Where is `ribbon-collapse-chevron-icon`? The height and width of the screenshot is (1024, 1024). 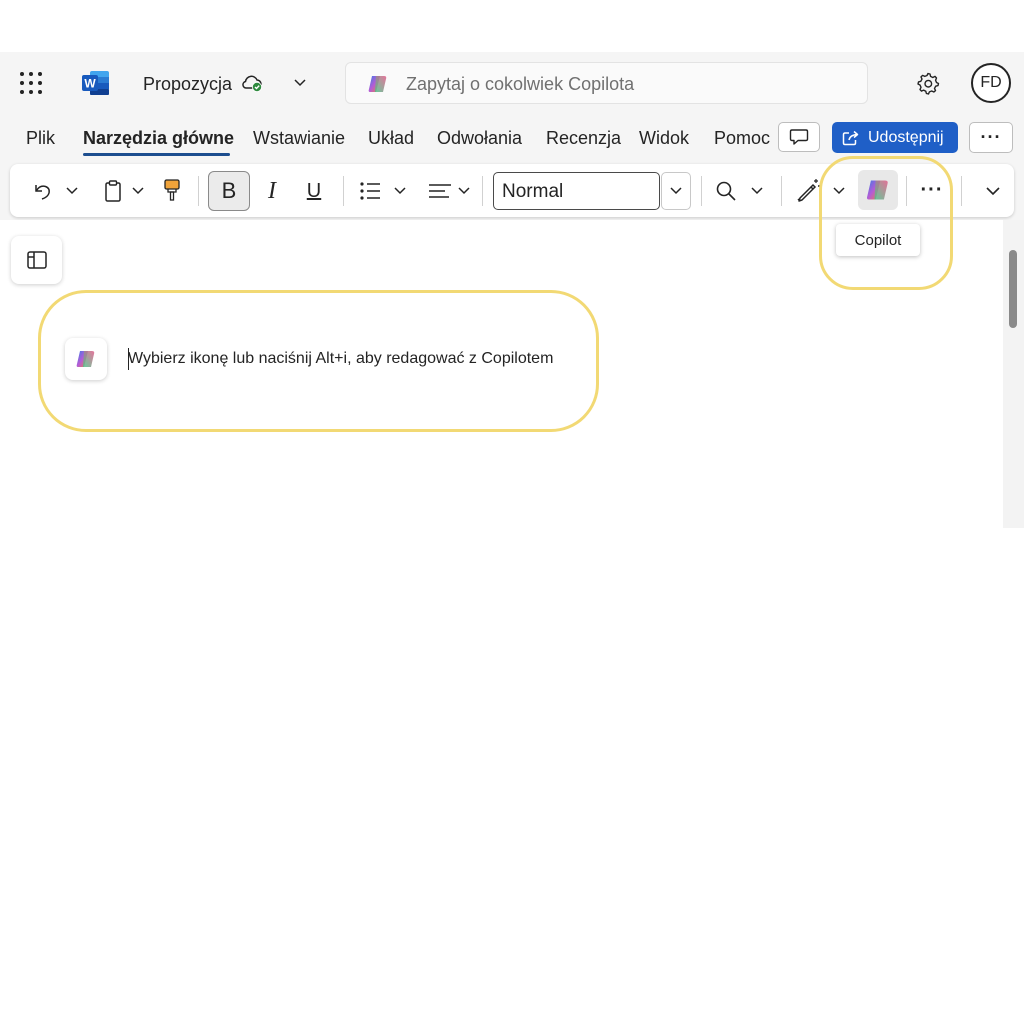 ribbon-collapse-chevron-icon is located at coordinates (993, 191).